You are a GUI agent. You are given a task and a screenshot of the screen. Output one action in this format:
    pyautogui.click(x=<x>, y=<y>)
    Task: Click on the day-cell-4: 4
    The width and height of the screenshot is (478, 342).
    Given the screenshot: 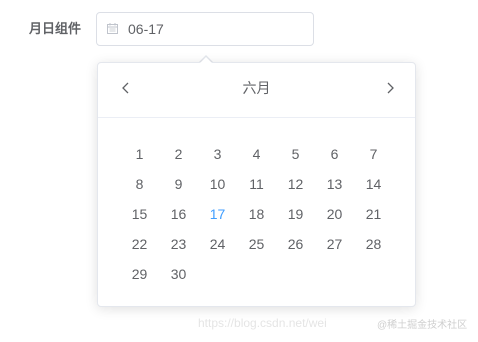 What is the action you would take?
    pyautogui.click(x=256, y=154)
    